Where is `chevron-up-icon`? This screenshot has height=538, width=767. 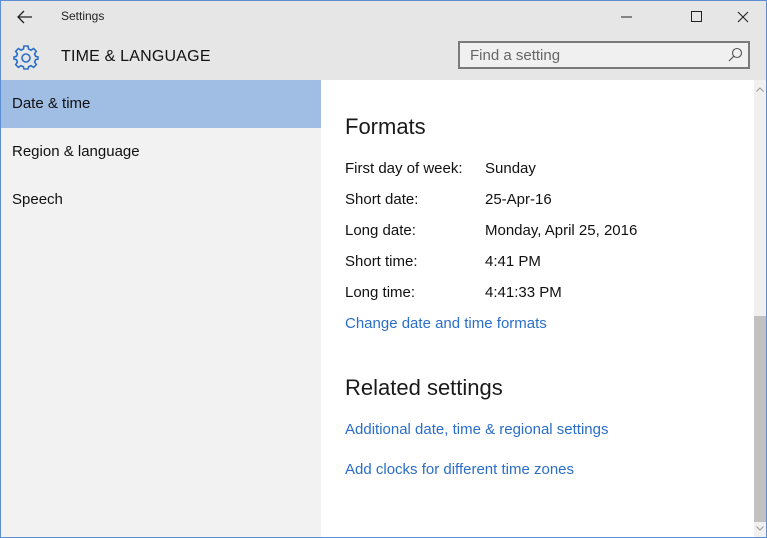
chevron-up-icon is located at coordinates (760, 89).